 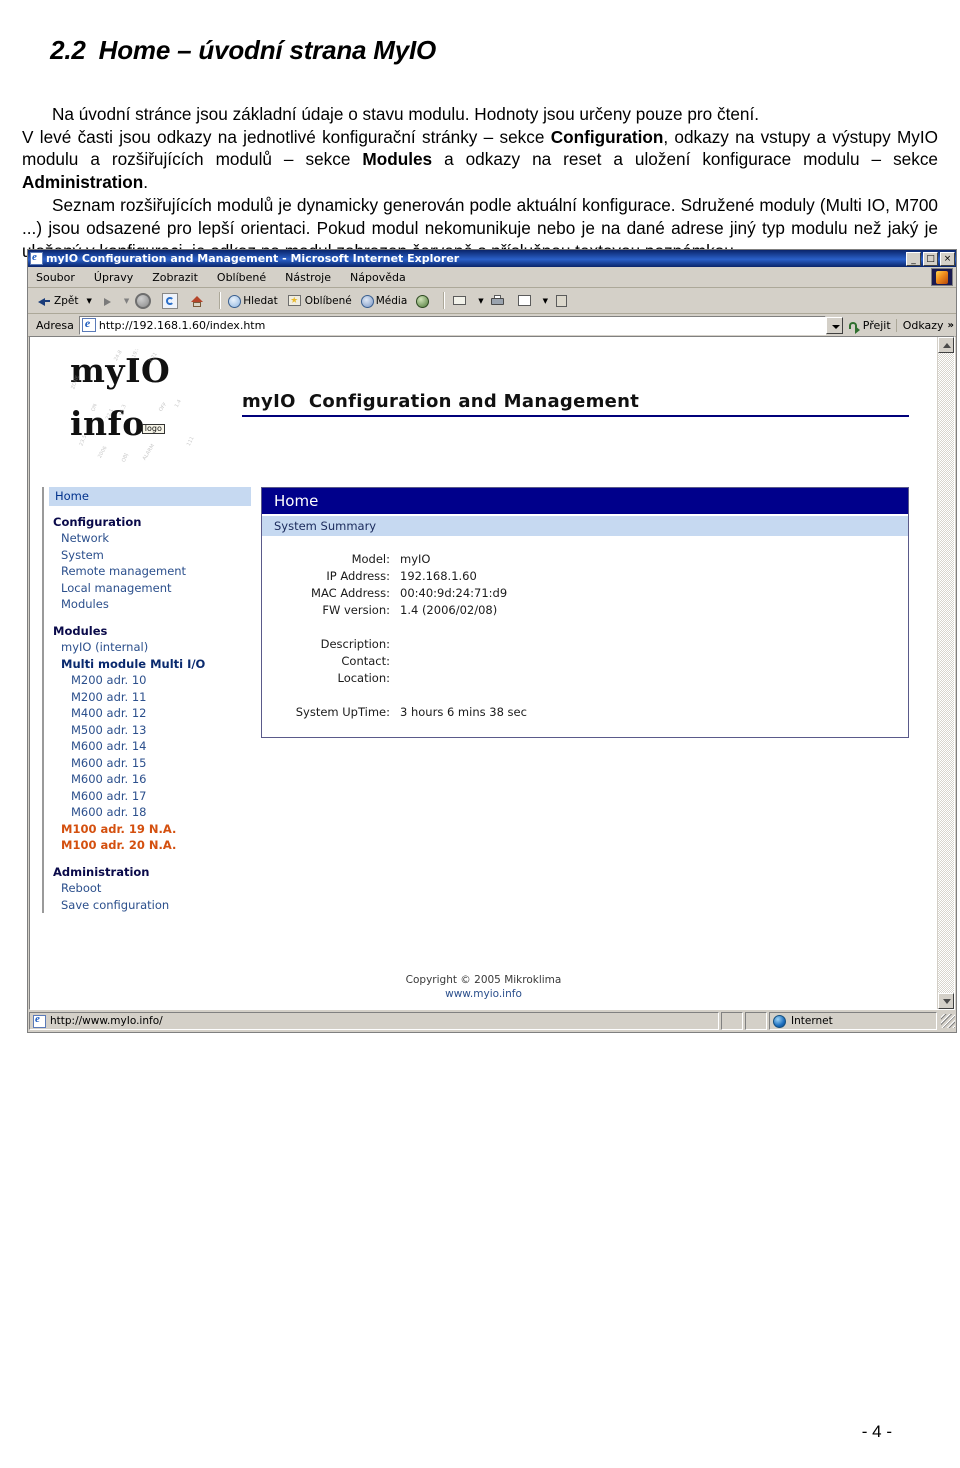 I want to click on scrollbar-track, so click(x=946, y=673).